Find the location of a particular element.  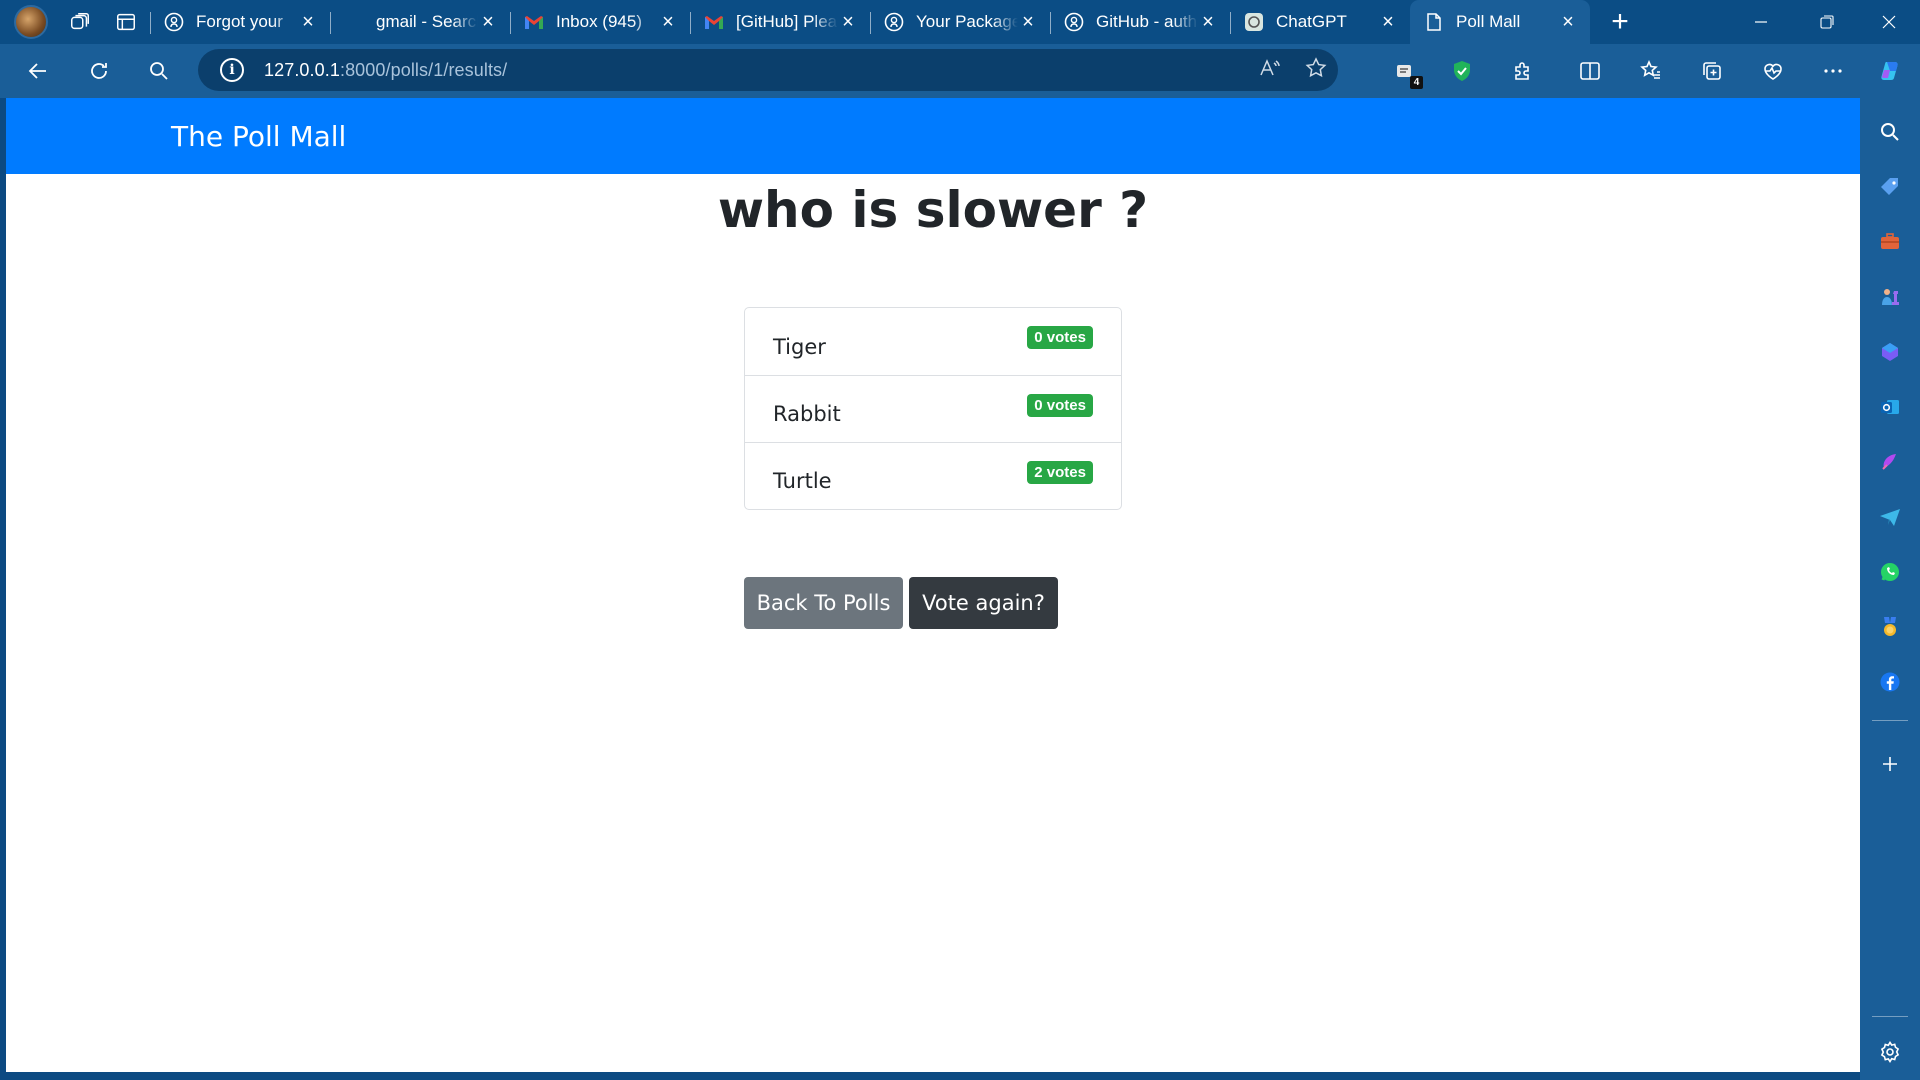

shield-icon is located at coordinates (1462, 71).